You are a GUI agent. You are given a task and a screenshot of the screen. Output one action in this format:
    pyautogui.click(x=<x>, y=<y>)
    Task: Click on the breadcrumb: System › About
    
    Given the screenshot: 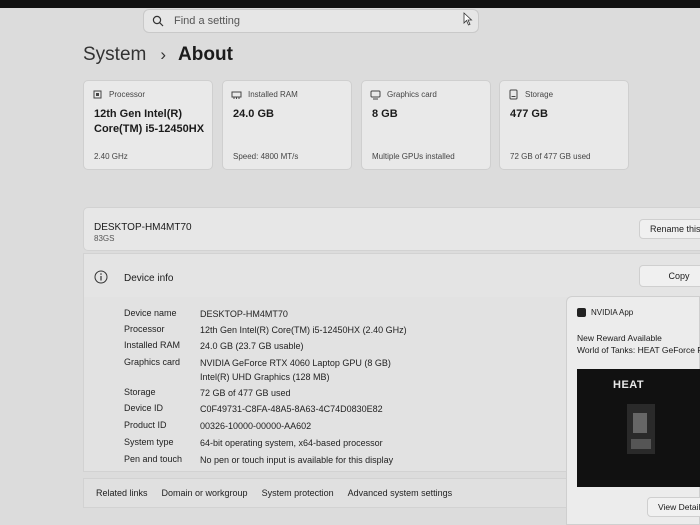 What is the action you would take?
    pyautogui.click(x=158, y=55)
    